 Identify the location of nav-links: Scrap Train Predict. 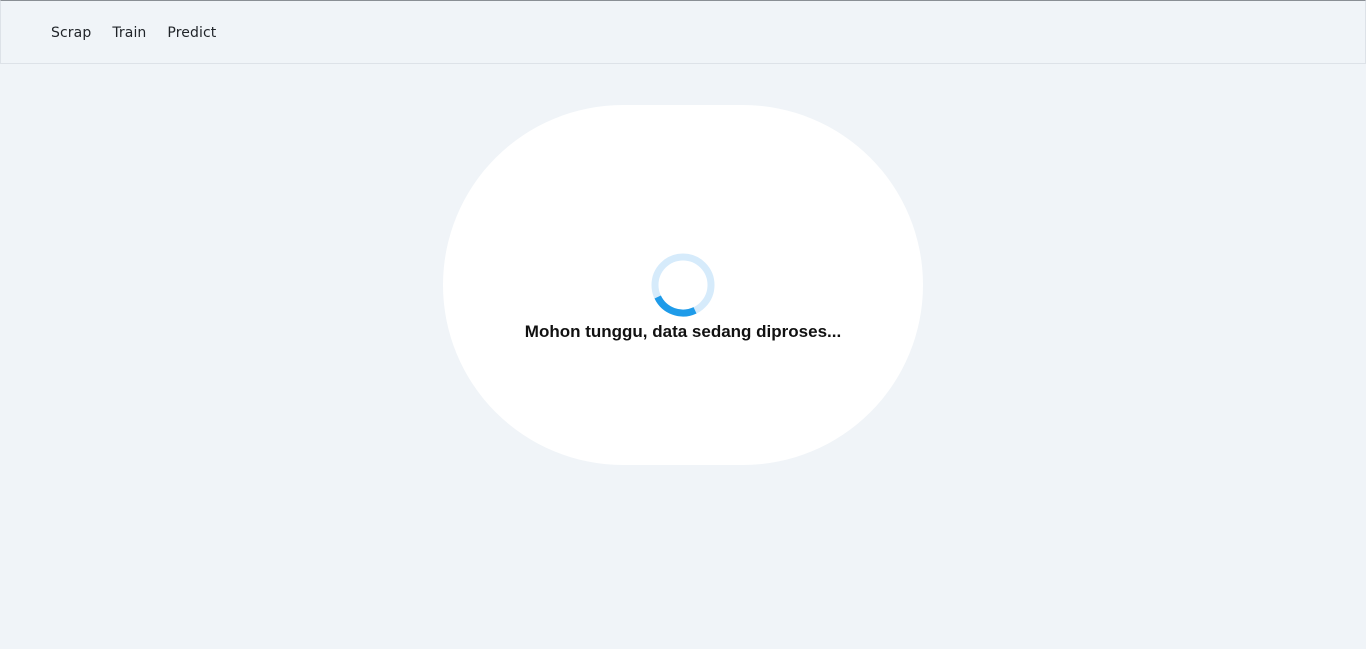
(133, 33).